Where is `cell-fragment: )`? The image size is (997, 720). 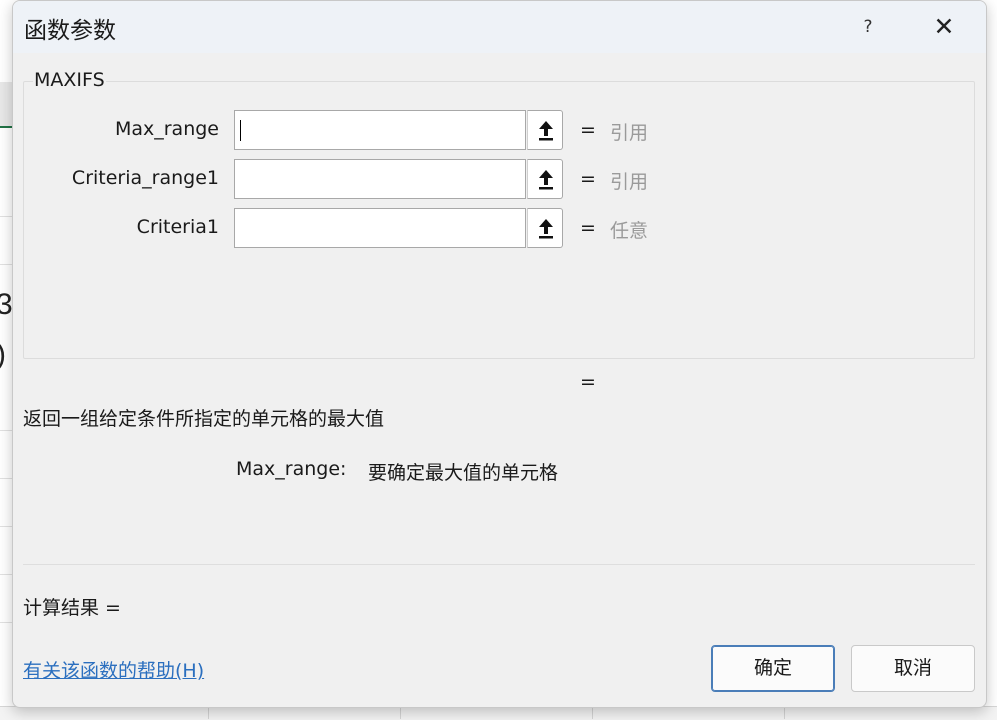 cell-fragment: ) is located at coordinates (3, 355).